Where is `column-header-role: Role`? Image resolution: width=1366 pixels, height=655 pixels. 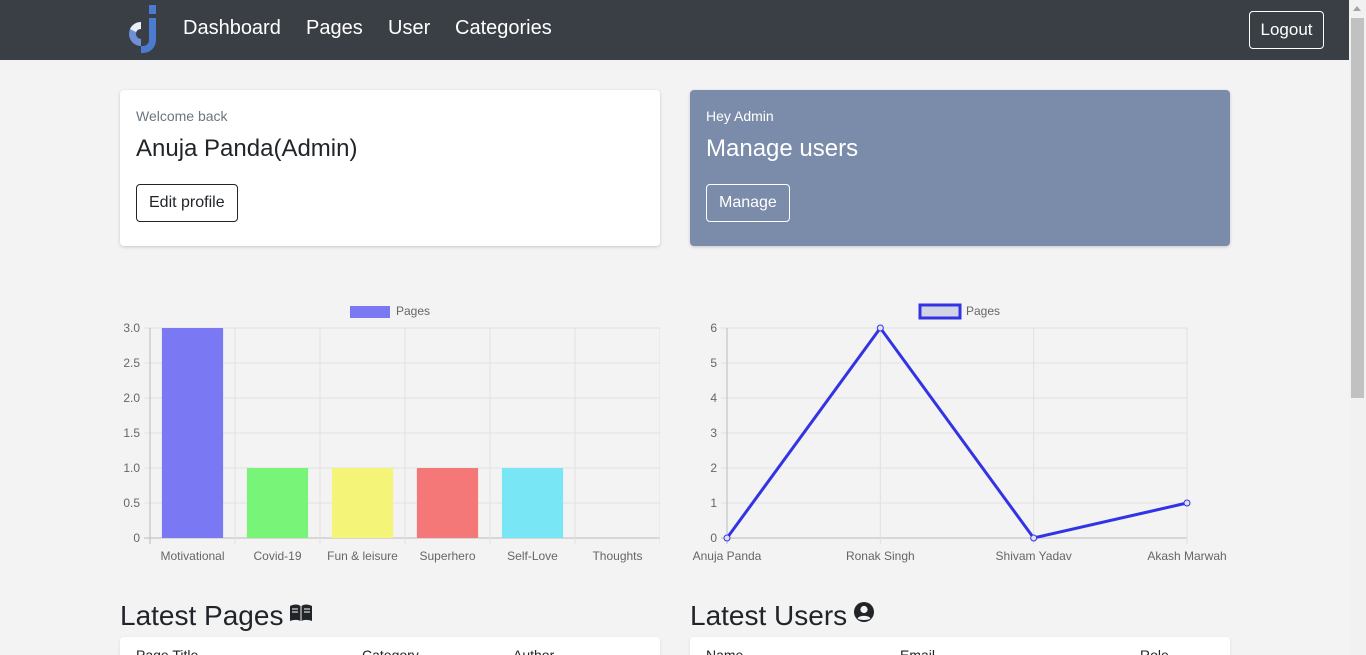 column-header-role: Role is located at coordinates (1154, 651).